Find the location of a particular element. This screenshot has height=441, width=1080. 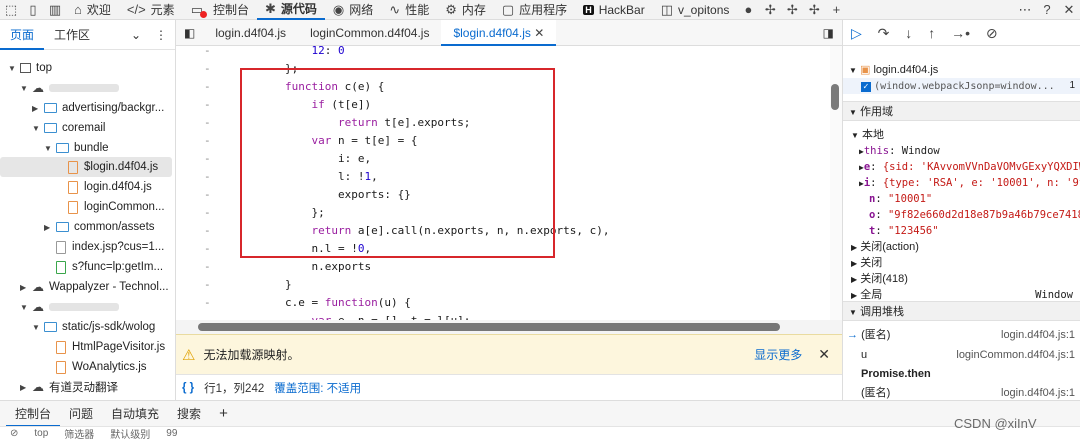

tab-memory: ⚙ 内存 is located at coordinates (465, 10).